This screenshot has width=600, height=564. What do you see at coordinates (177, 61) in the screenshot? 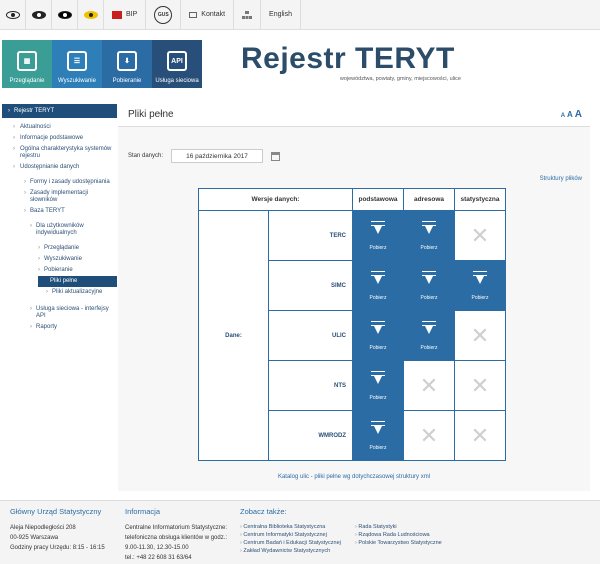
I see `api-icon: API` at bounding box center [177, 61].